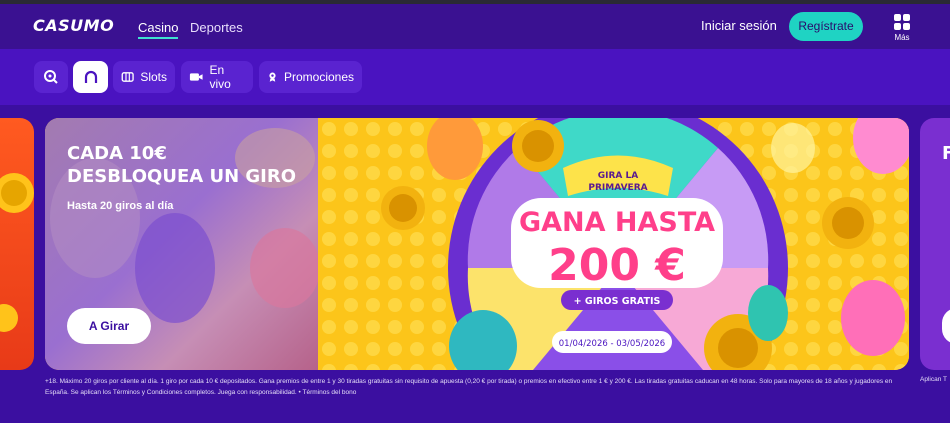 The width and height of the screenshot is (950, 423). What do you see at coordinates (120, 206) in the screenshot?
I see `promo-subtitle: Hasta 20 giros al día` at bounding box center [120, 206].